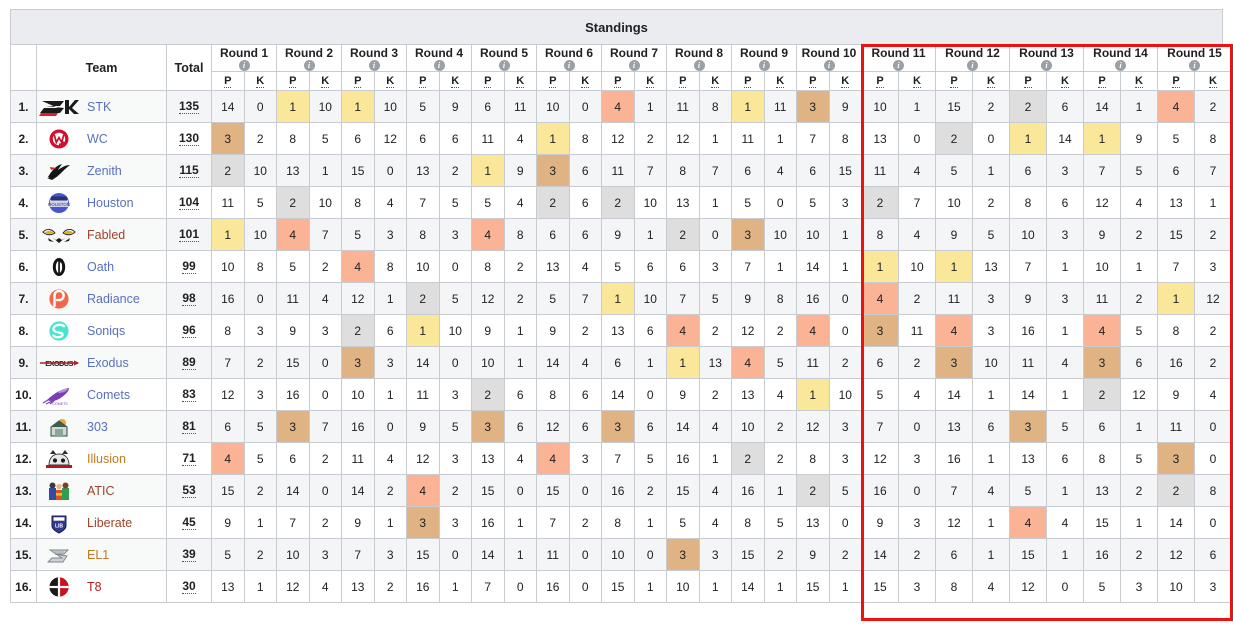 This screenshot has width=1233, height=627. I want to click on team-name: Soniqs, so click(106, 331).